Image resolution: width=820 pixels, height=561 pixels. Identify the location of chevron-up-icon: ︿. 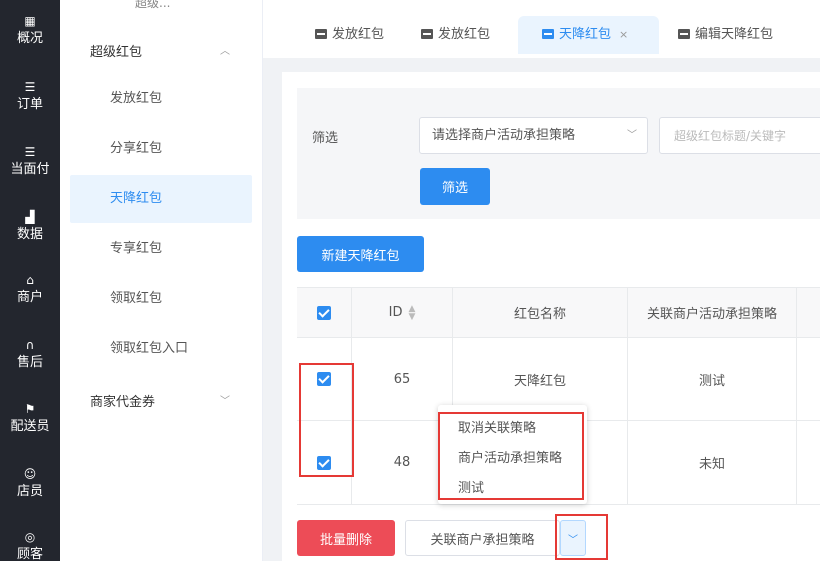
(225, 49).